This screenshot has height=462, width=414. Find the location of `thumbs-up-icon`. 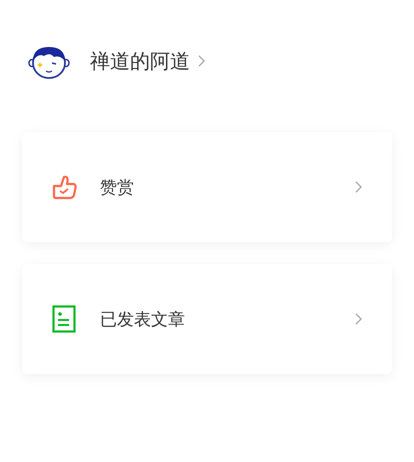

thumbs-up-icon is located at coordinates (65, 187).